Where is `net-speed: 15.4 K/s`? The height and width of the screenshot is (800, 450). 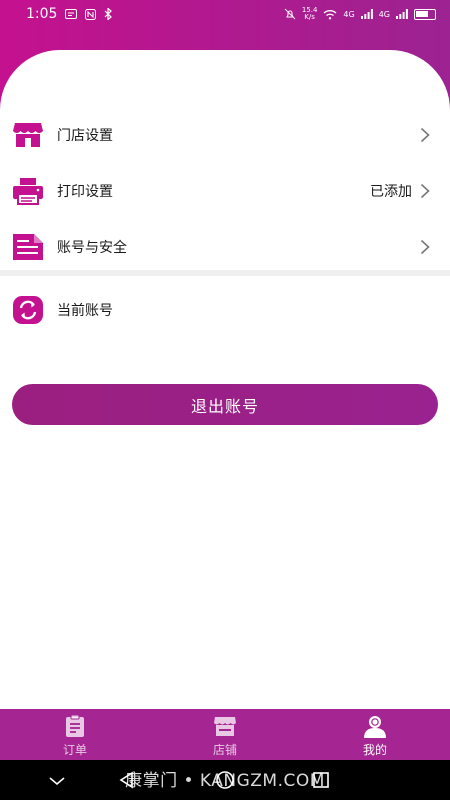
net-speed: 15.4 K/s is located at coordinates (310, 14).